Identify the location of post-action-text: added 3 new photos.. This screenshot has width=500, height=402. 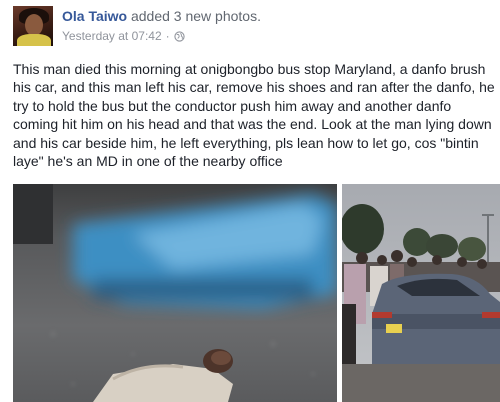
(195, 16).